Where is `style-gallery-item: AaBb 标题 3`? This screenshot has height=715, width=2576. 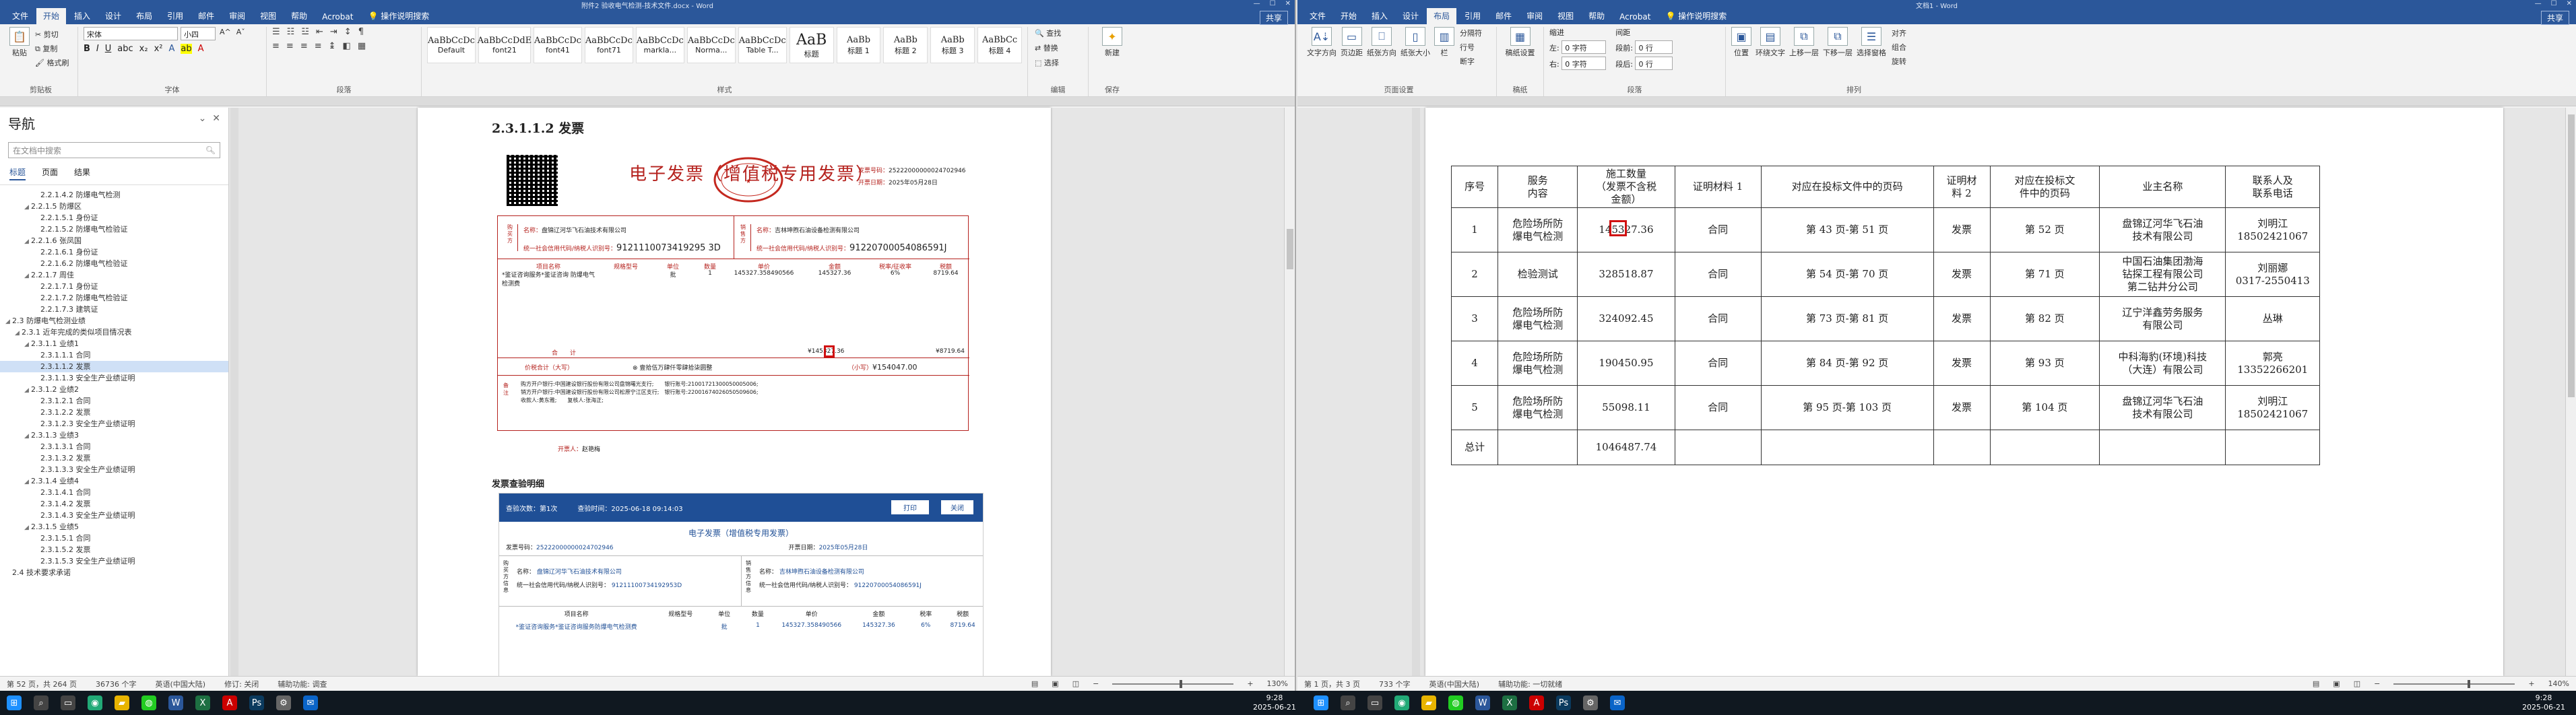 style-gallery-item: AaBb 标题 3 is located at coordinates (952, 45).